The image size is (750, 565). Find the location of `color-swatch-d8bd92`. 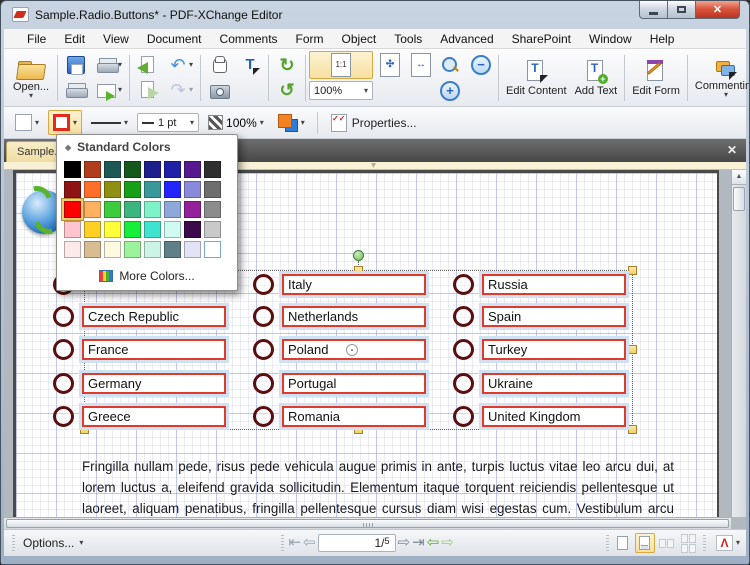

color-swatch-d8bd92 is located at coordinates (92, 249).